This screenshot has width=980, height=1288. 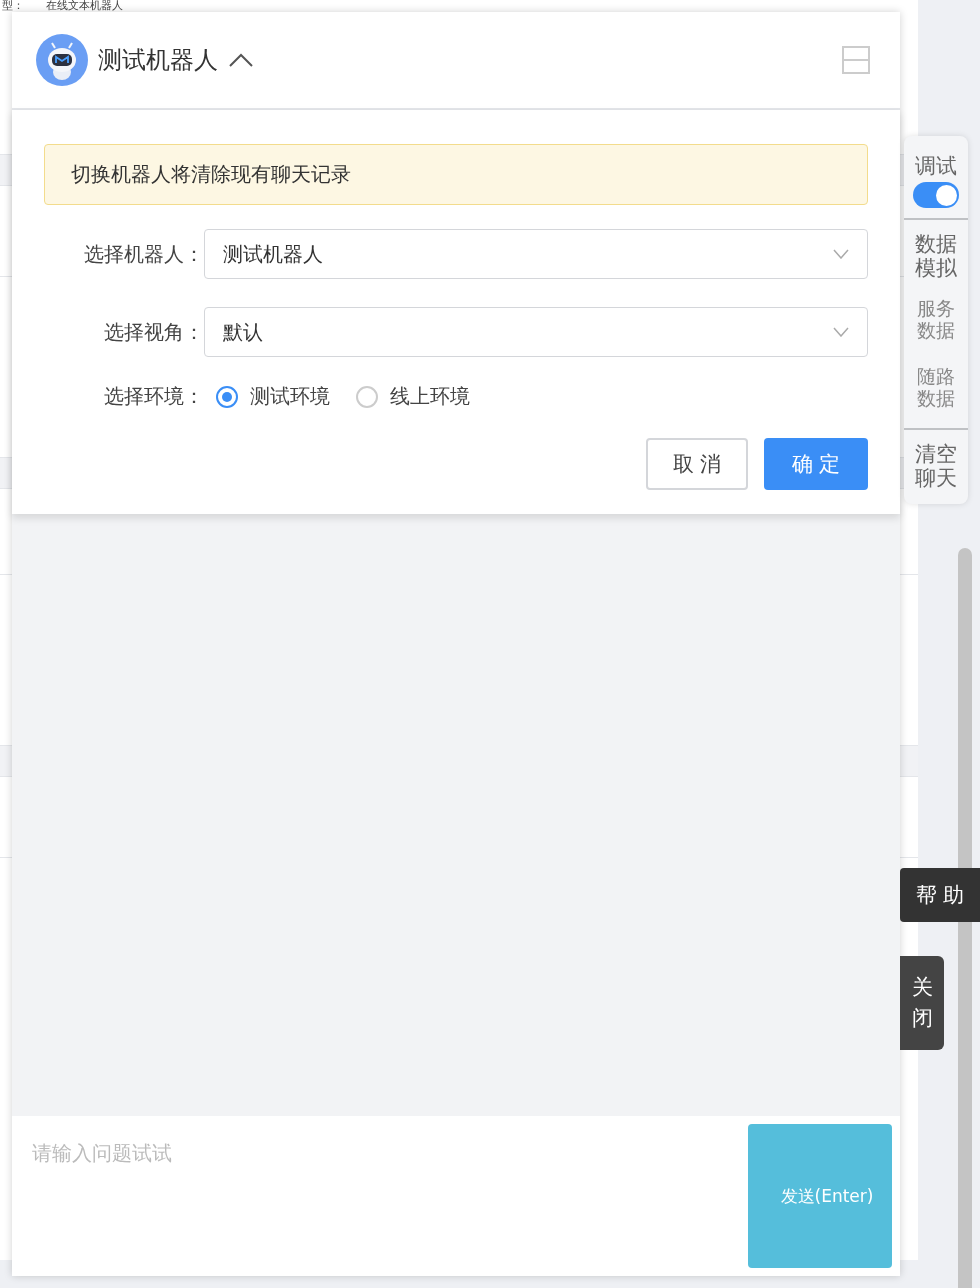 What do you see at coordinates (158, 60) in the screenshot?
I see `bot-name: 测试机器人` at bounding box center [158, 60].